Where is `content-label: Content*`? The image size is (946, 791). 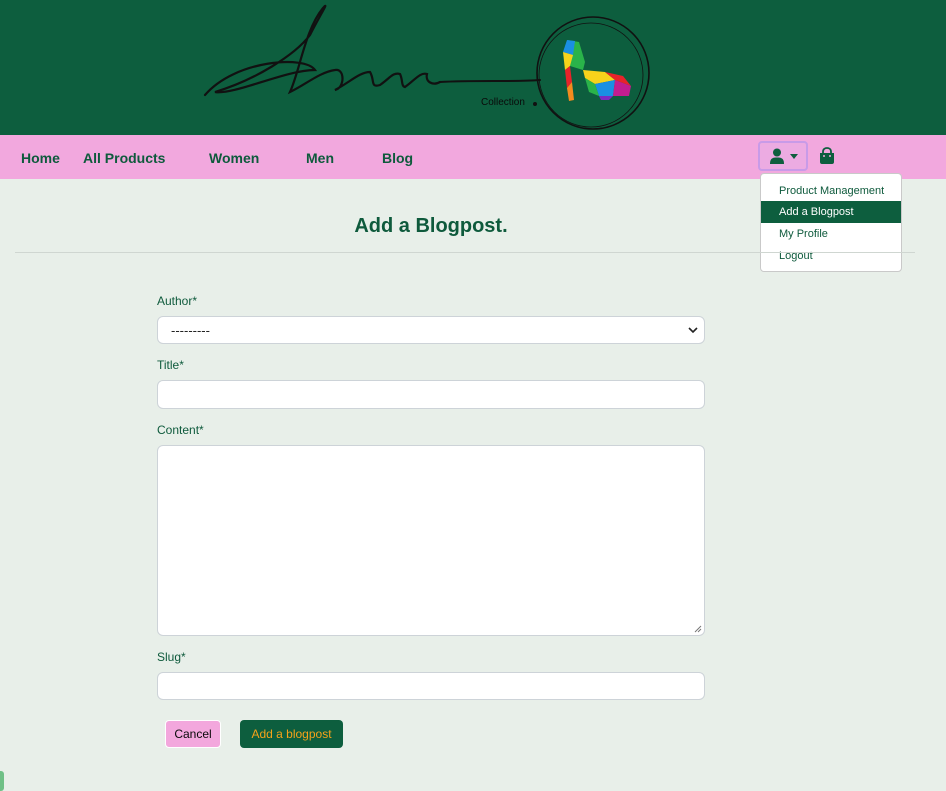 content-label: Content* is located at coordinates (180, 430).